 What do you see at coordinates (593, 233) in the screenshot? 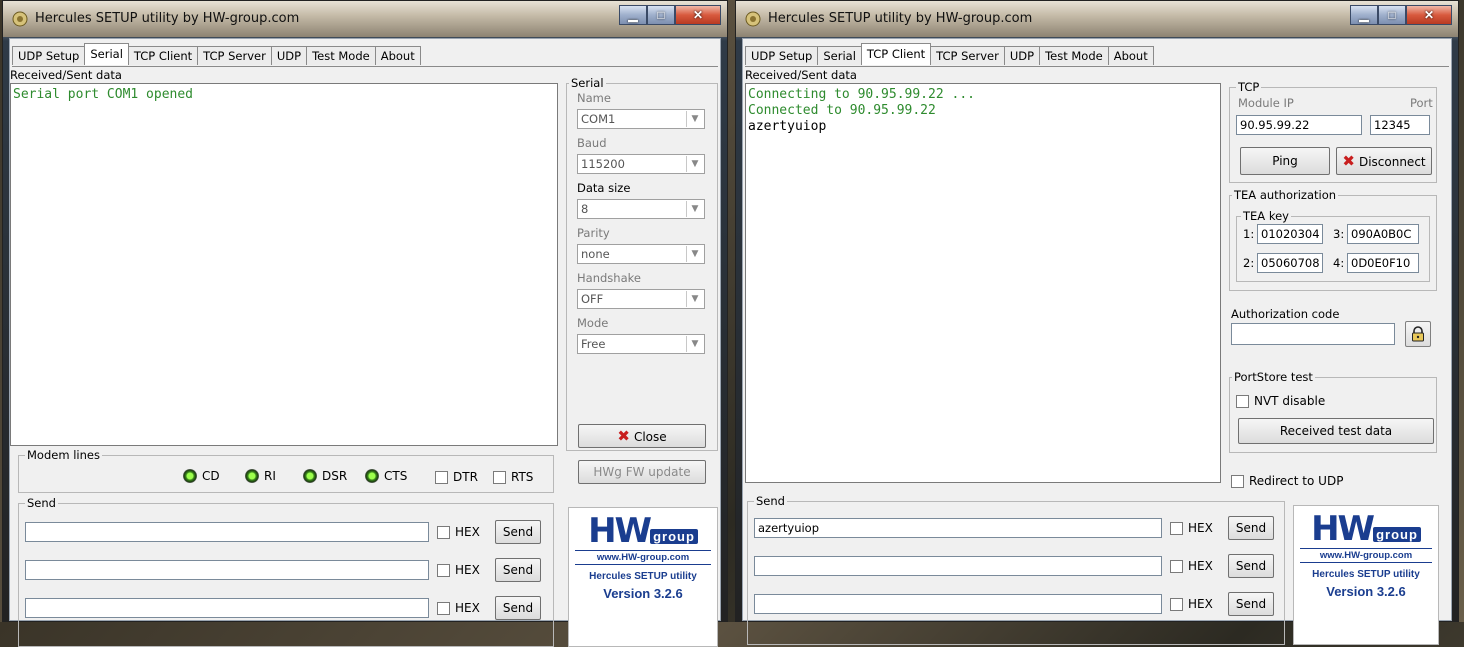
I see `parity-label: Parity` at bounding box center [593, 233].